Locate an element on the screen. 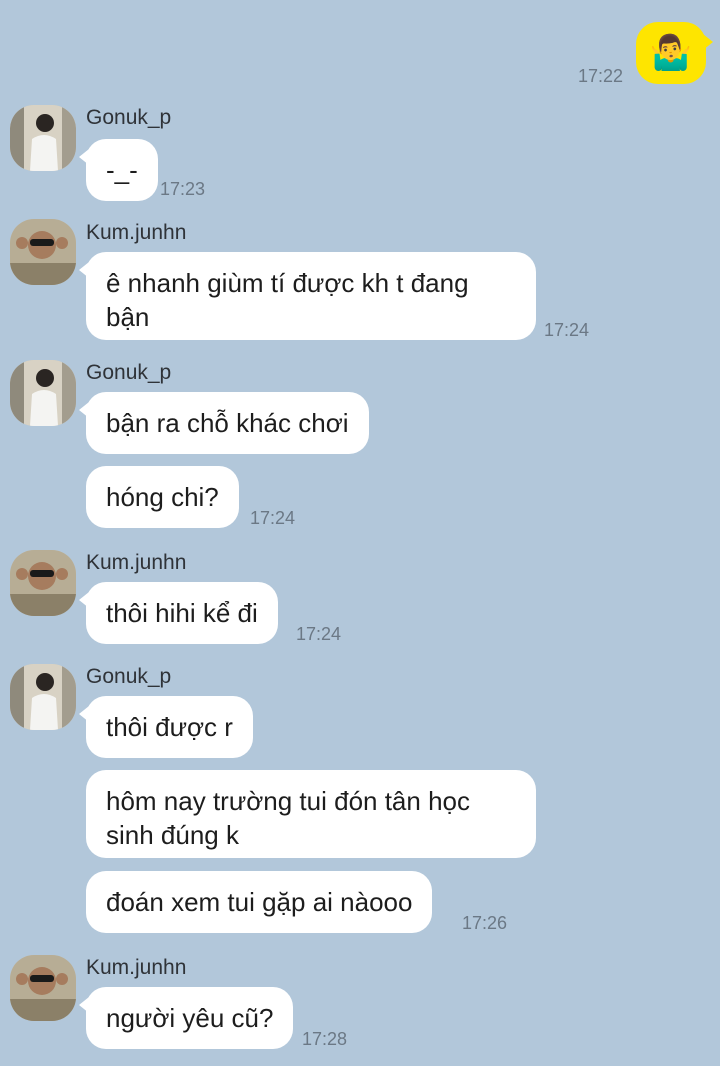 The image size is (720, 1066). message-bubble: người yêu cũ? is located at coordinates (186, 1018).